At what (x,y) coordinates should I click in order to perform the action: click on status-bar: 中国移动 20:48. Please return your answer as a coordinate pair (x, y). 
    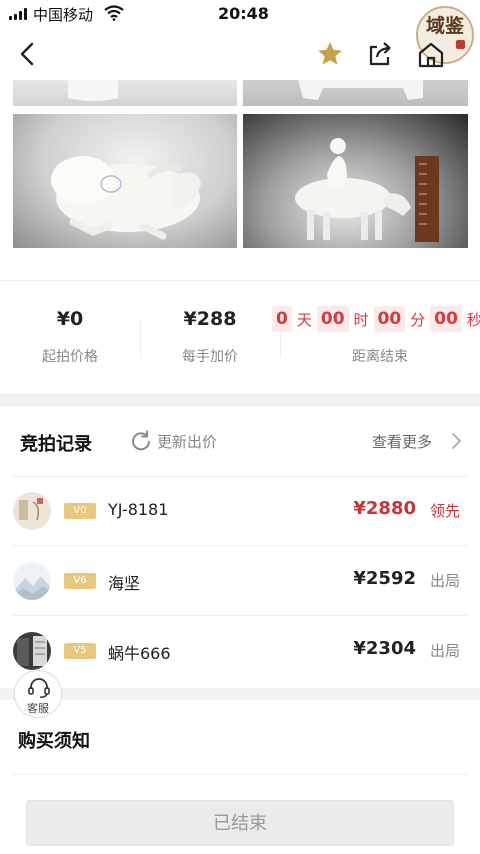
    Looking at the image, I should click on (240, 14).